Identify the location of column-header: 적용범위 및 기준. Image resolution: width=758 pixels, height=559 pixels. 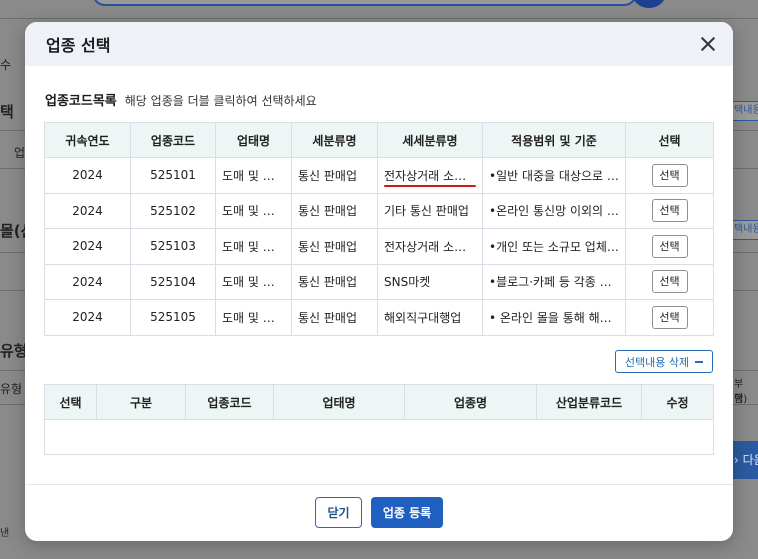
(554, 140).